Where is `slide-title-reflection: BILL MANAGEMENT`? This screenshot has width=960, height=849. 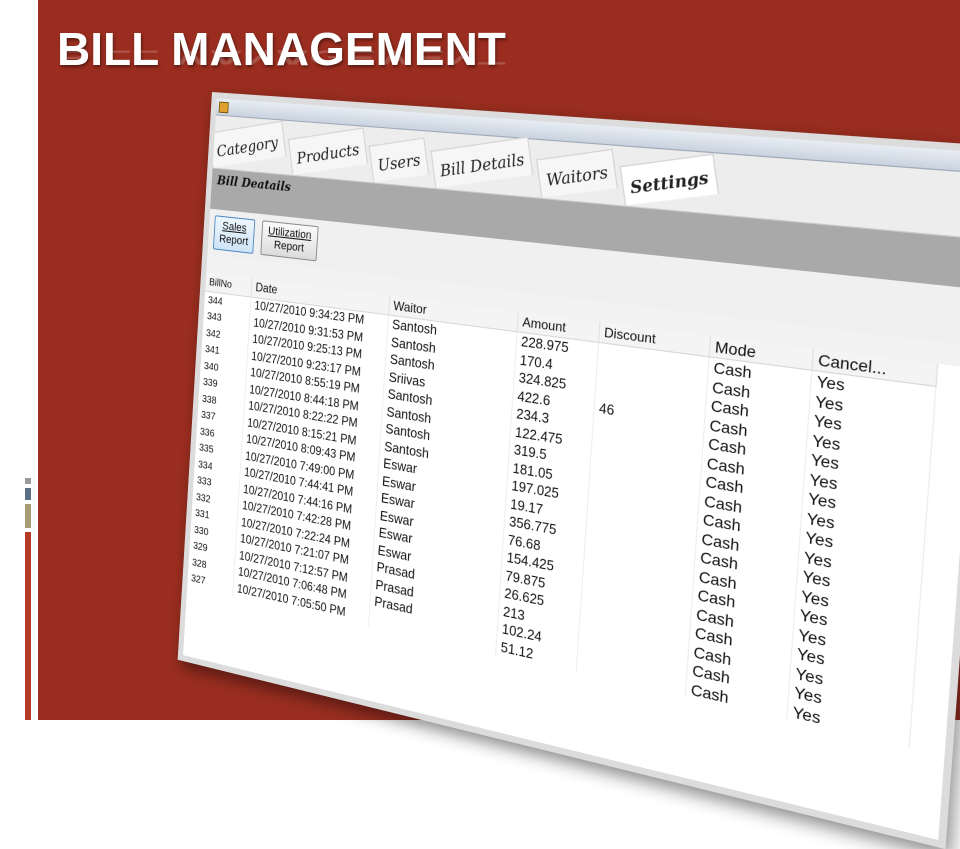
slide-title-reflection: BILL MANAGEMENT is located at coordinates (281, 58).